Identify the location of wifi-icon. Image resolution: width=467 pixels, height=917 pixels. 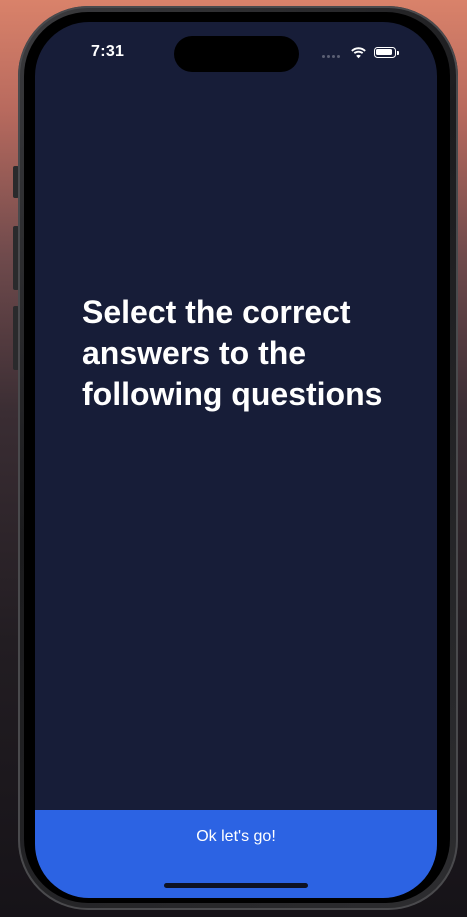
(358, 53).